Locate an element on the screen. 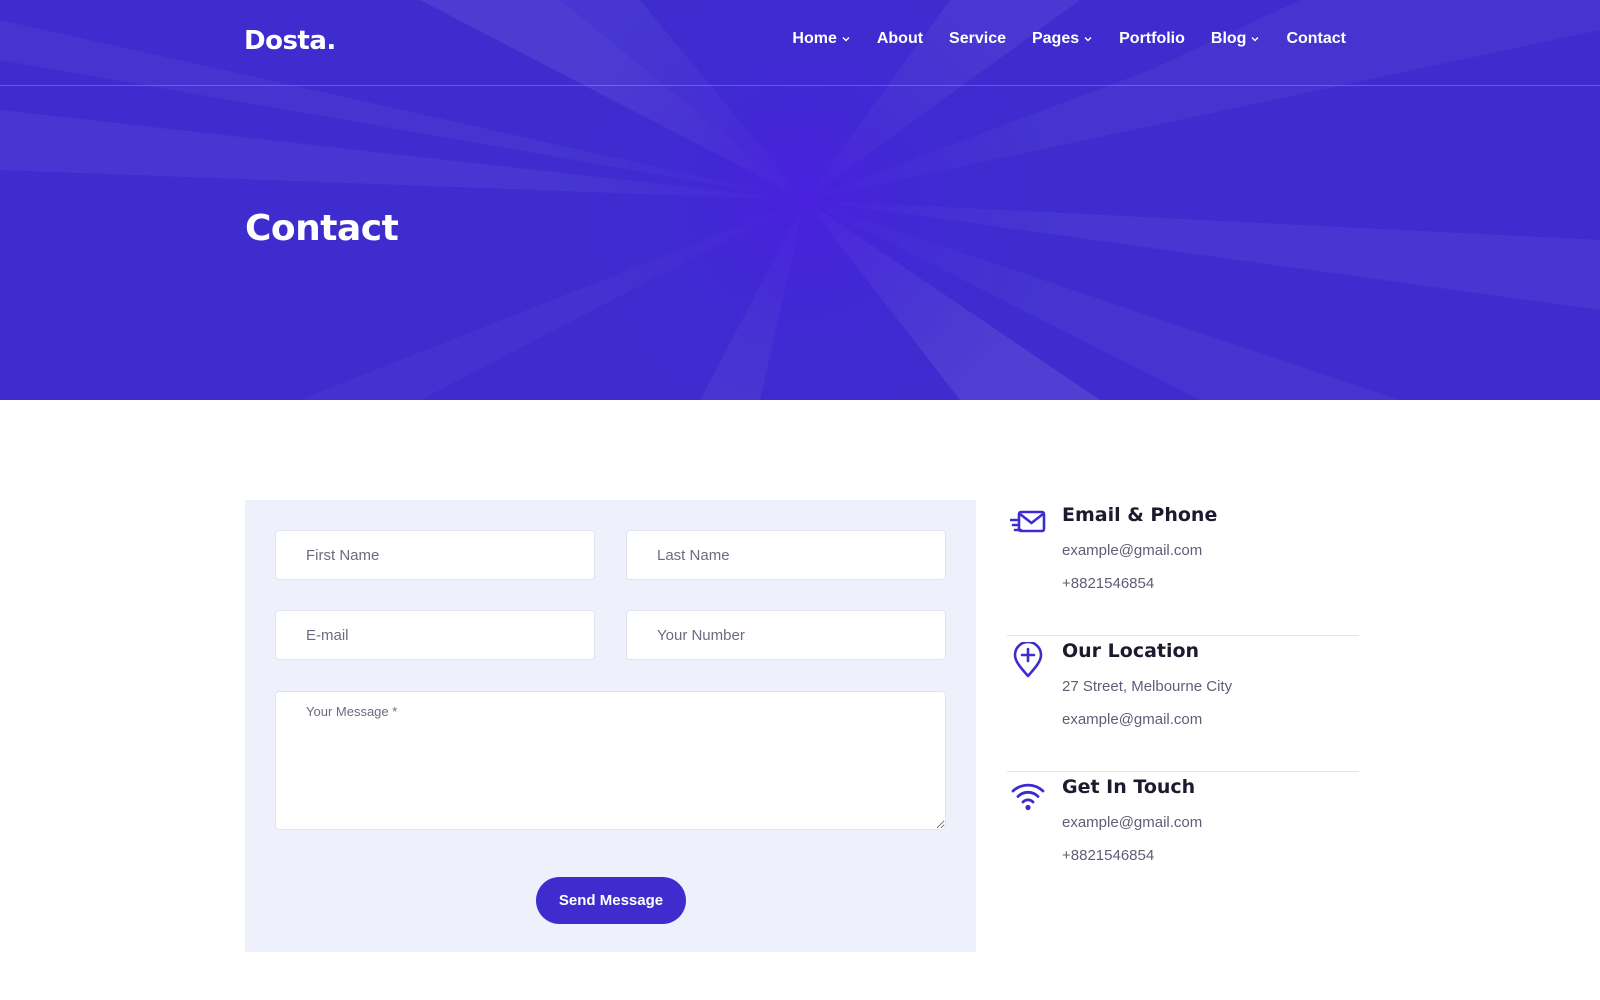 The width and height of the screenshot is (1600, 1000). nav-item-home: Home is located at coordinates (821, 39).